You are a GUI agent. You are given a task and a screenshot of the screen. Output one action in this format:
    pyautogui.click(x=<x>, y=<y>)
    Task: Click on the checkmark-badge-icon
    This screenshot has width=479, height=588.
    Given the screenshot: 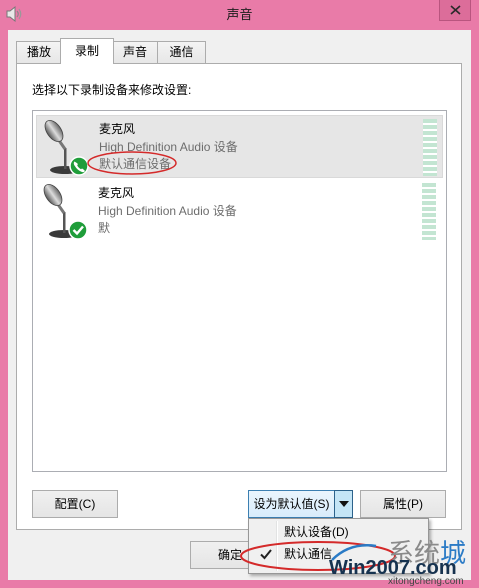 What is the action you would take?
    pyautogui.click(x=78, y=230)
    